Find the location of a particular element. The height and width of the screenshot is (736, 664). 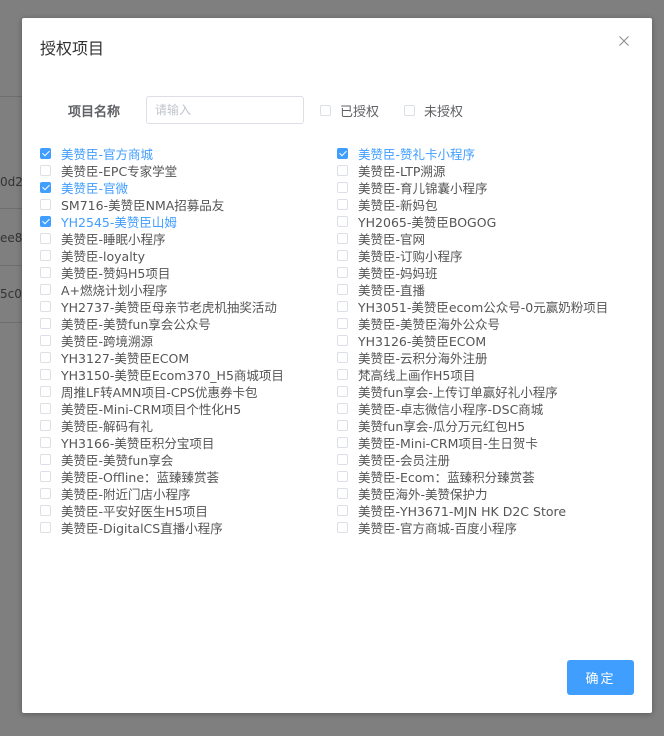

project-checkbox-item: 美赞臣-睡眠小程序 is located at coordinates (162, 238).